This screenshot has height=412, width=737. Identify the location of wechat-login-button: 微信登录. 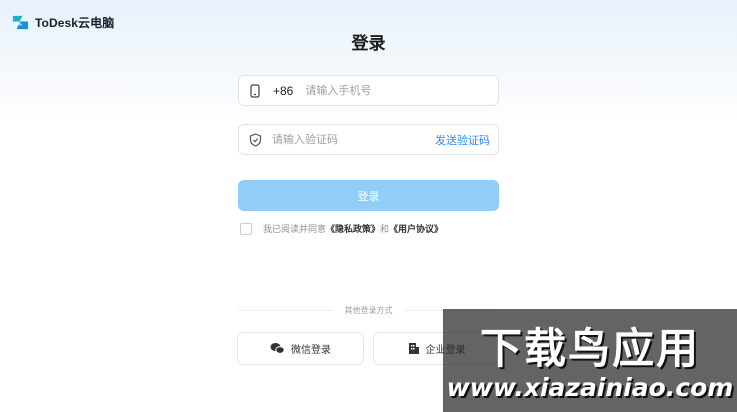
(300, 348).